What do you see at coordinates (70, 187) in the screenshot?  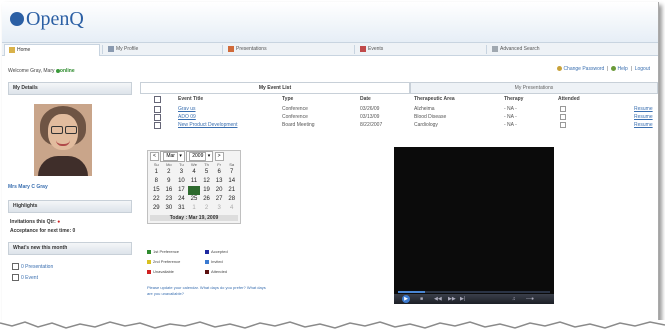 I see `profile-name: Mrs Mary C Gray` at bounding box center [70, 187].